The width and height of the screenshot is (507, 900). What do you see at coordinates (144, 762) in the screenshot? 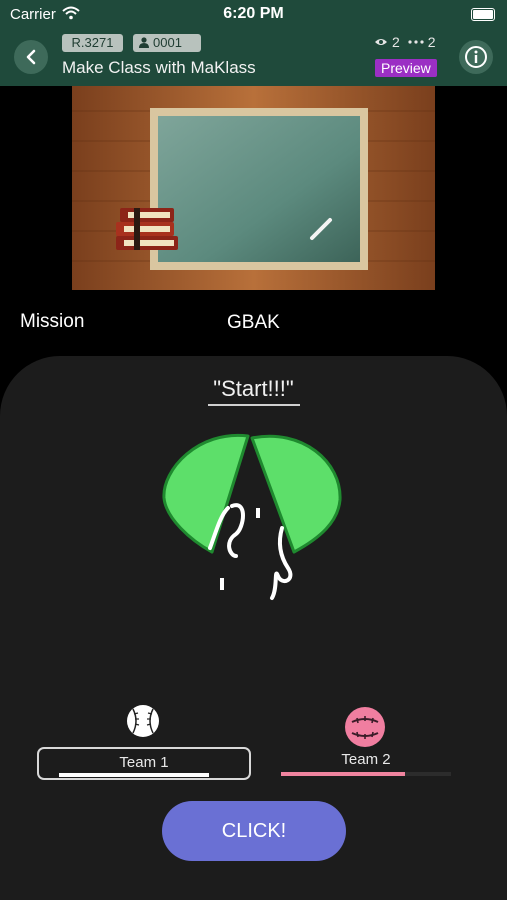
I see `team1-label: Team 1` at bounding box center [144, 762].